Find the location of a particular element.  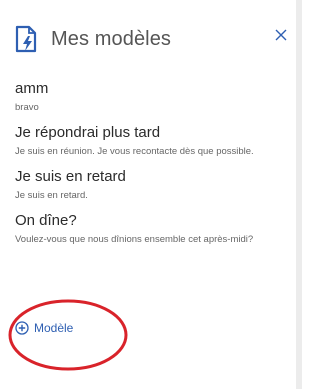

template-body: bravo is located at coordinates (27, 107).